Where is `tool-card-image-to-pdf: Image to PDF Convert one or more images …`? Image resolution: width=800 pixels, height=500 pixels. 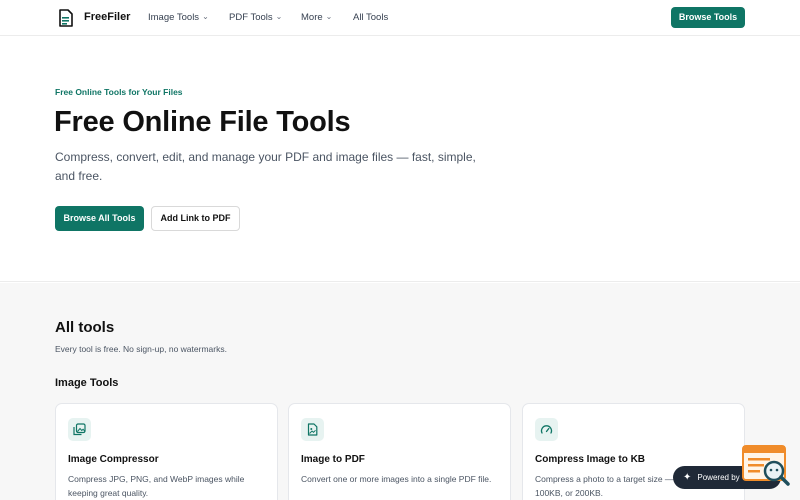 tool-card-image-to-pdf: Image to PDF Convert one or more images … is located at coordinates (399, 451).